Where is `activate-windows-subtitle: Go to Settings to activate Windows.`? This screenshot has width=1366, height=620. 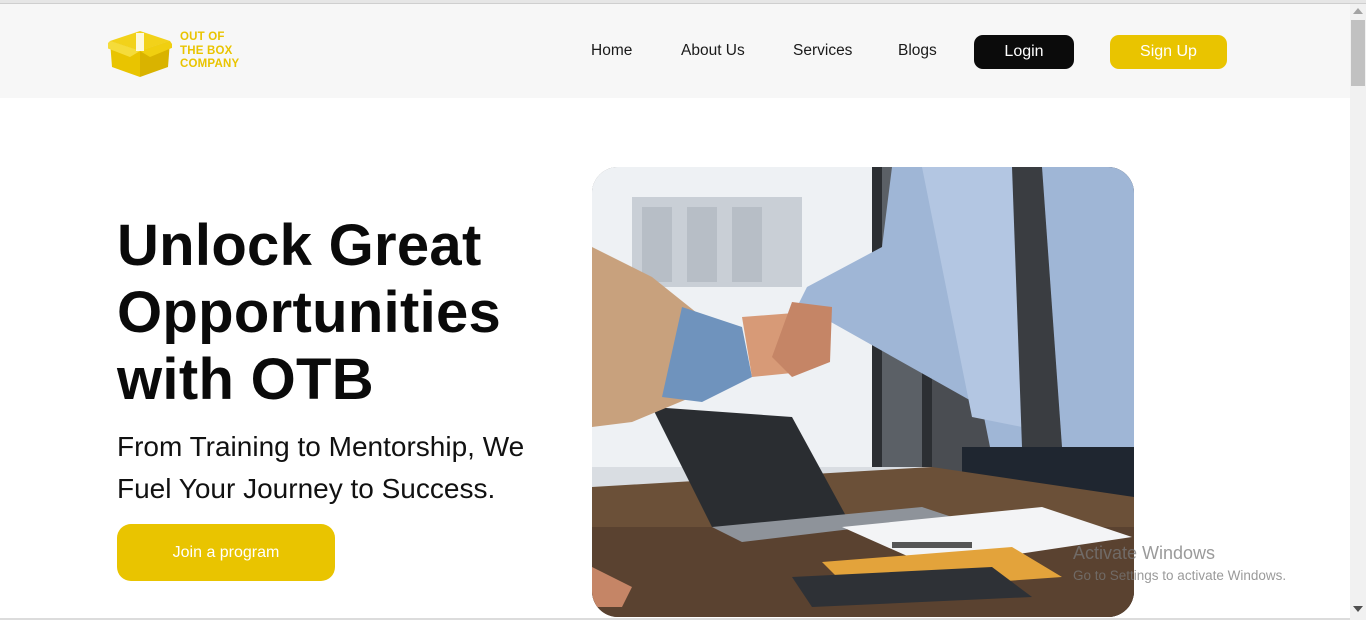
activate-windows-subtitle: Go to Settings to activate Windows. is located at coordinates (1180, 575).